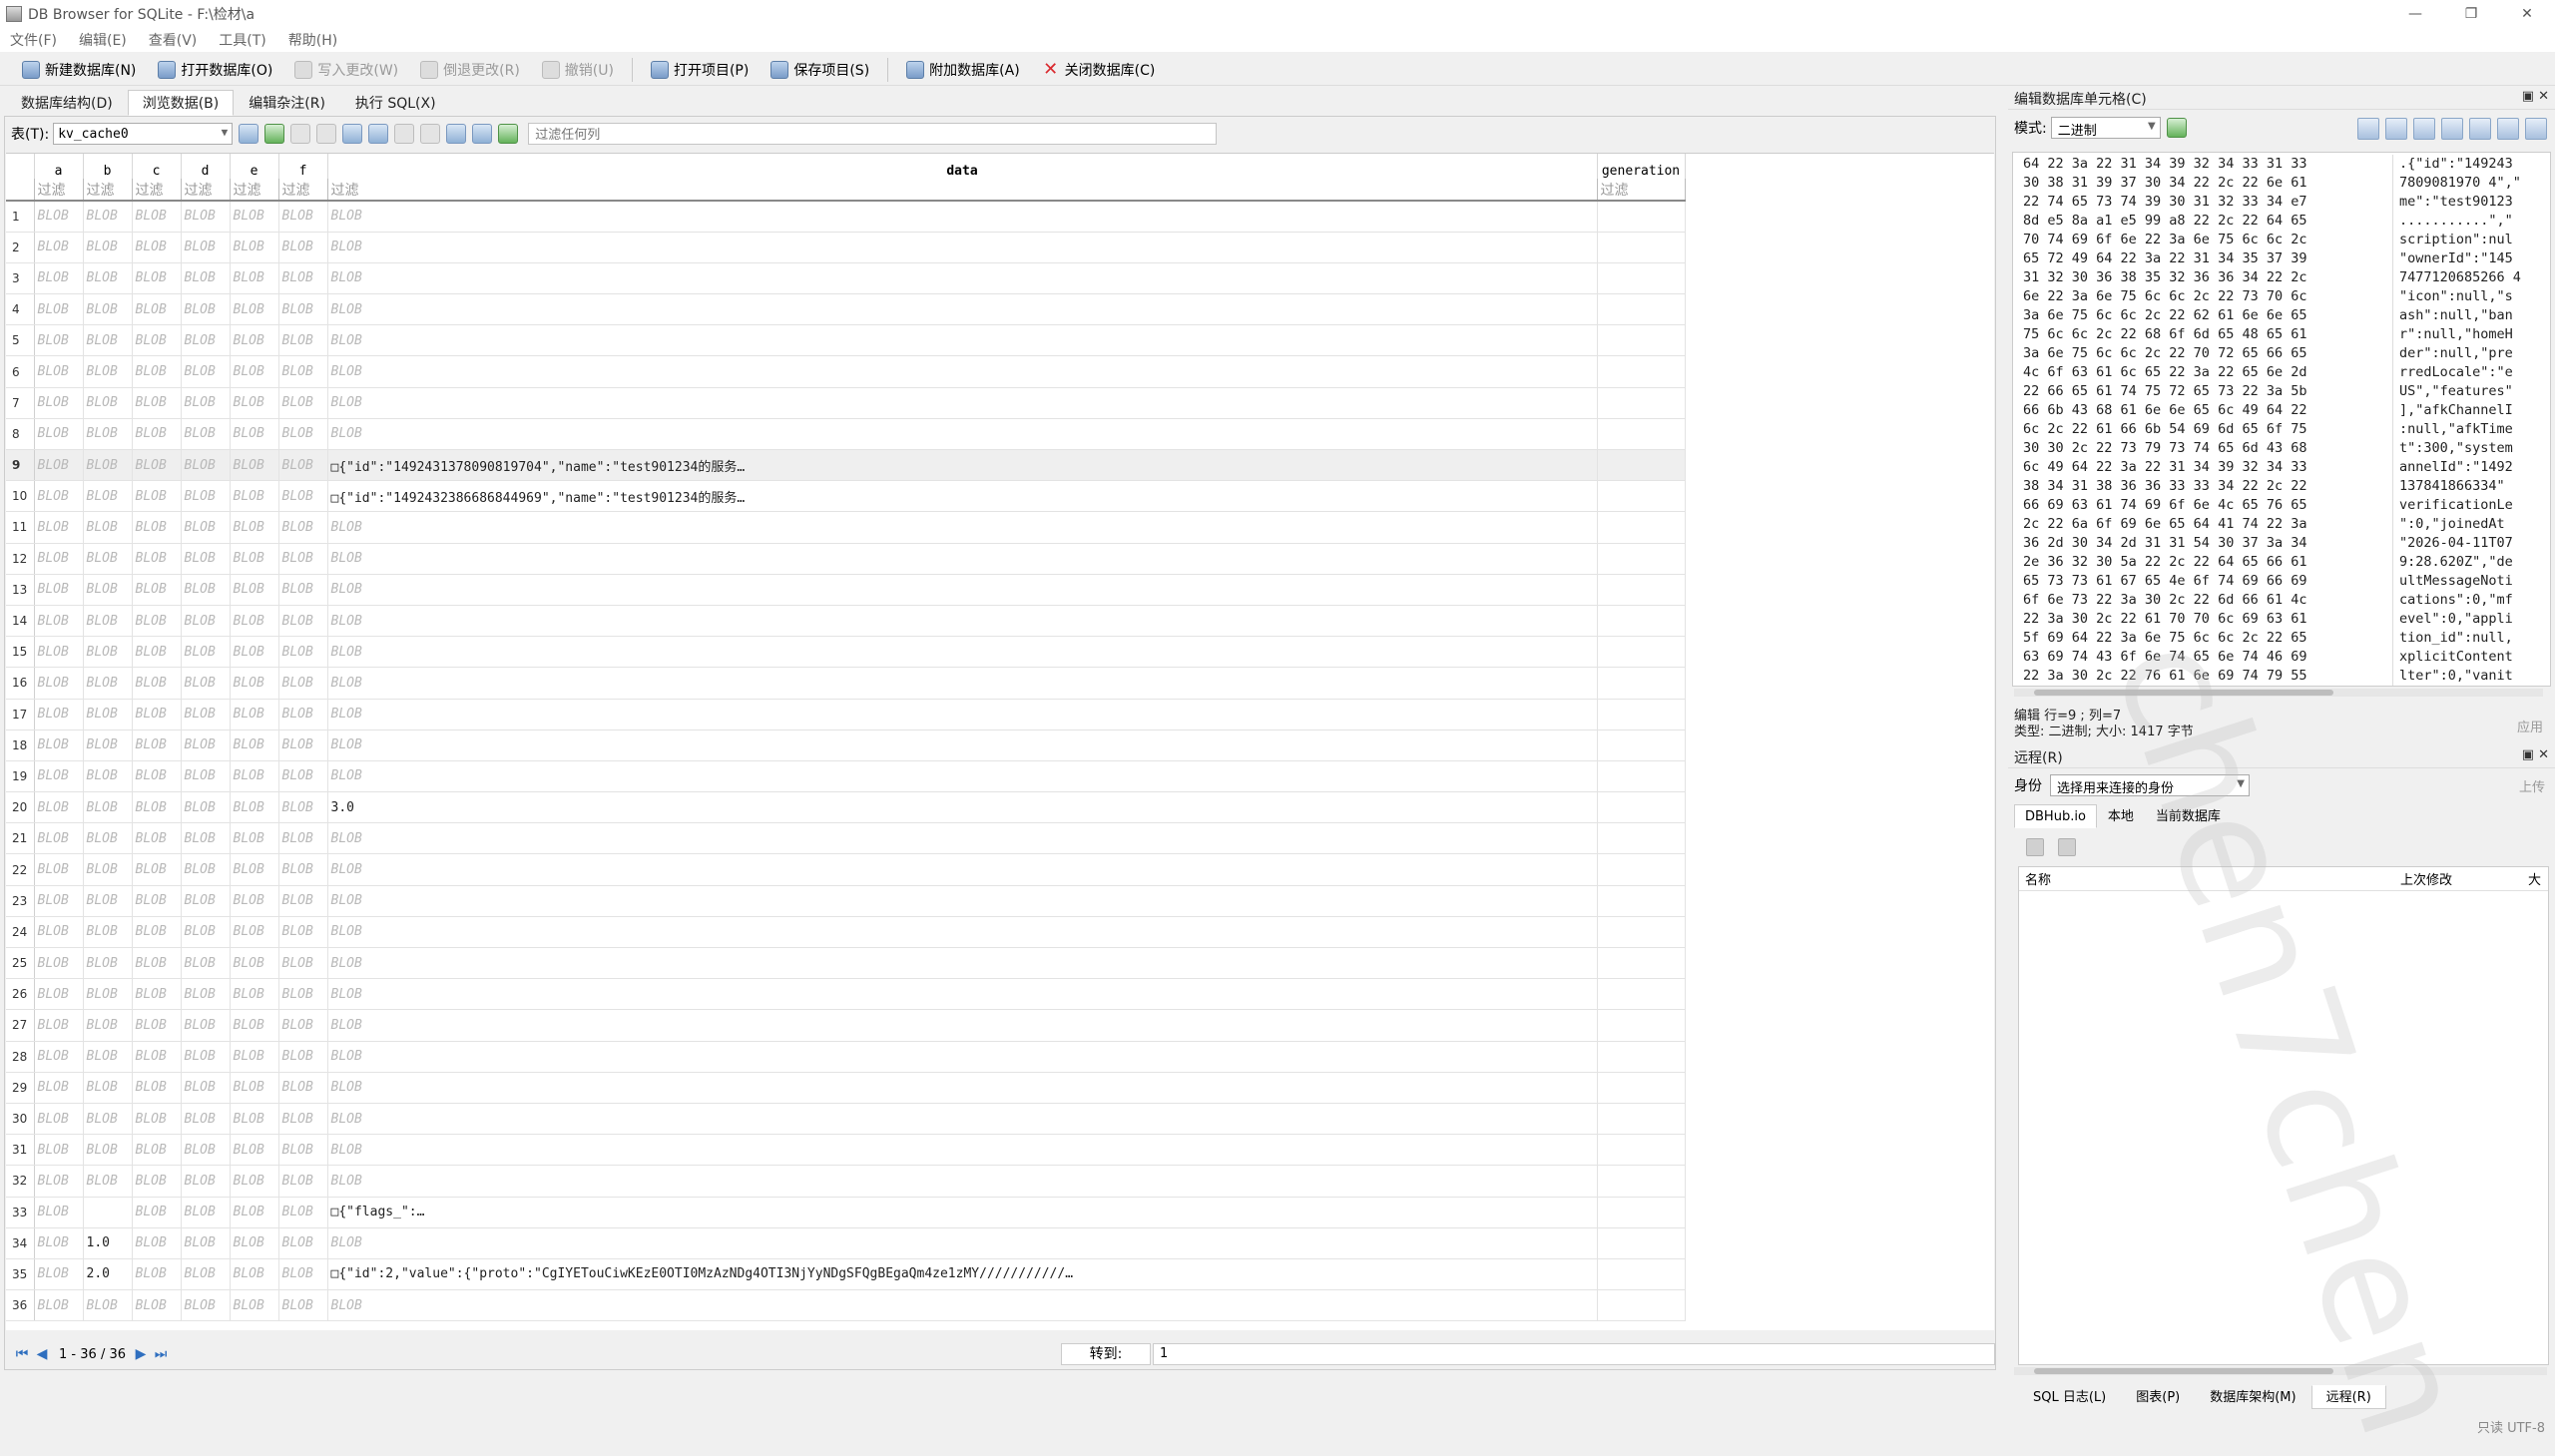  What do you see at coordinates (20, 714) in the screenshot?
I see `row-number: 17` at bounding box center [20, 714].